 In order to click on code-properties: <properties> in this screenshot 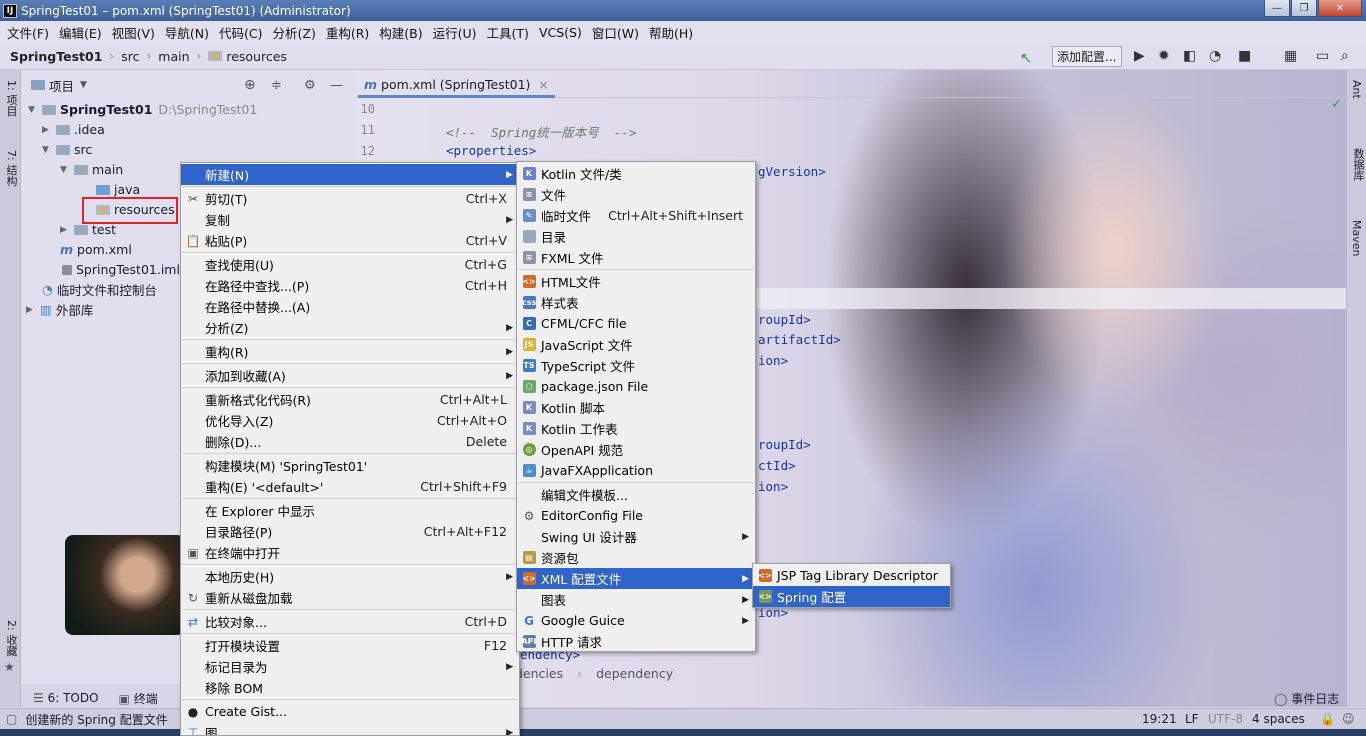, I will do `click(491, 150)`.